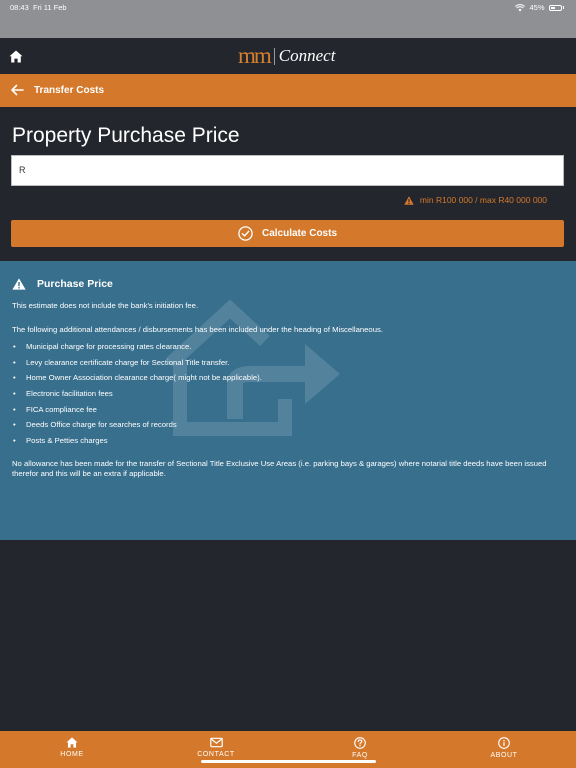 Image resolution: width=576 pixels, height=768 pixels. I want to click on tab-home-label: HOME, so click(72, 754).